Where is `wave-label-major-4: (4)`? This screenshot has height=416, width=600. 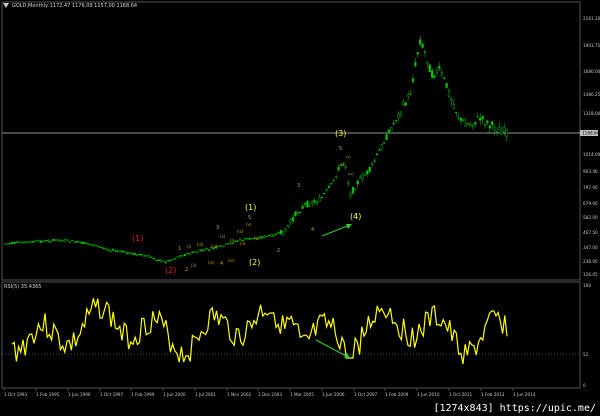 wave-label-major-4: (4) is located at coordinates (355, 216).